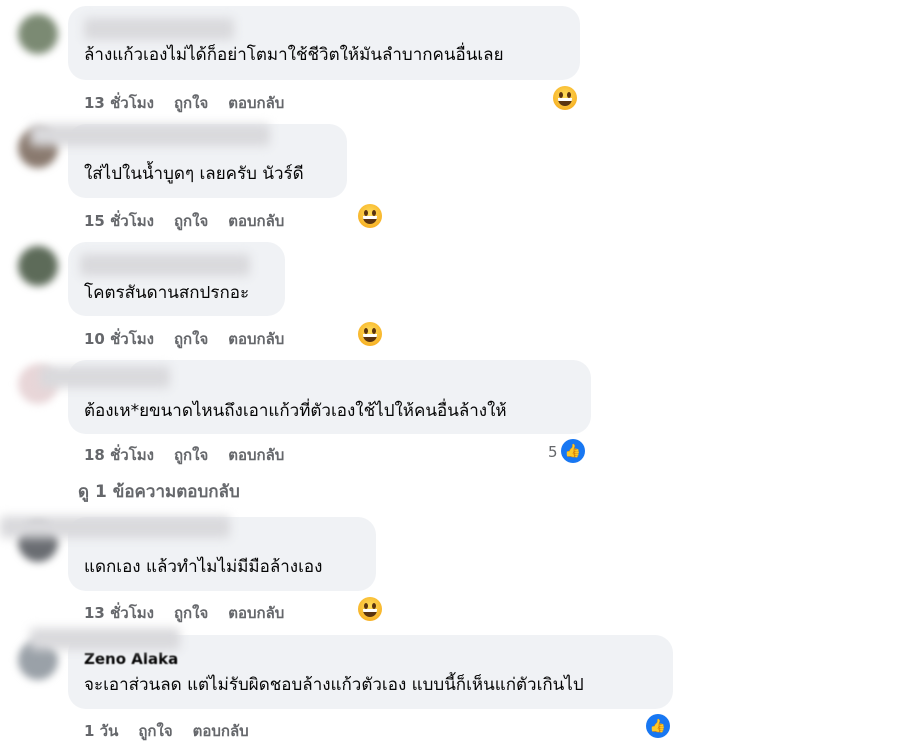 This screenshot has width=915, height=751. What do you see at coordinates (194, 174) in the screenshot?
I see `comment-text: ใส่ไปในน้ำบูดๆ เลยครับ นัวร์ดี` at bounding box center [194, 174].